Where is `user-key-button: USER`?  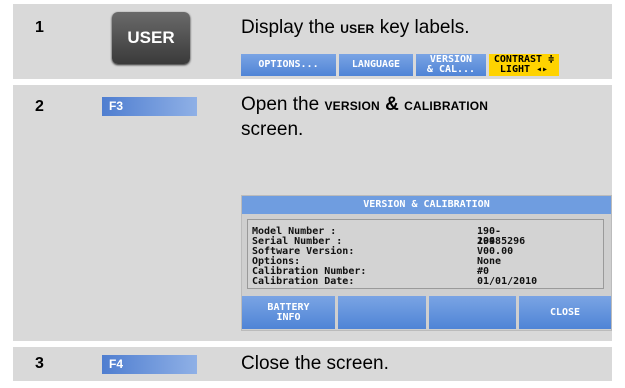
user-key-button: USER is located at coordinates (151, 38).